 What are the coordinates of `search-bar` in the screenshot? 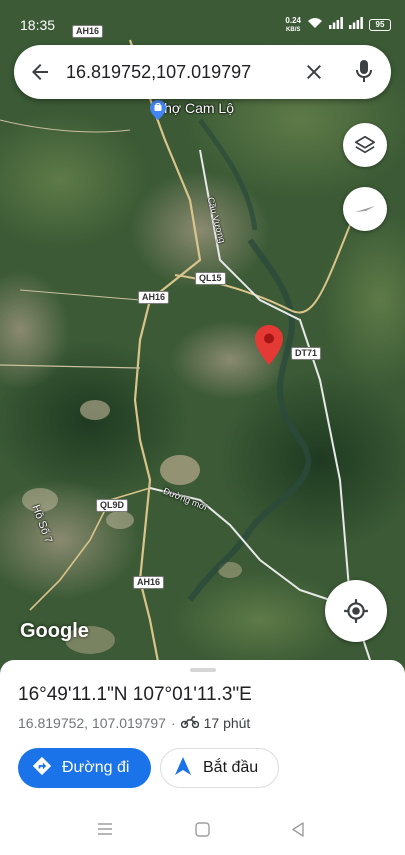 It's located at (202, 72).